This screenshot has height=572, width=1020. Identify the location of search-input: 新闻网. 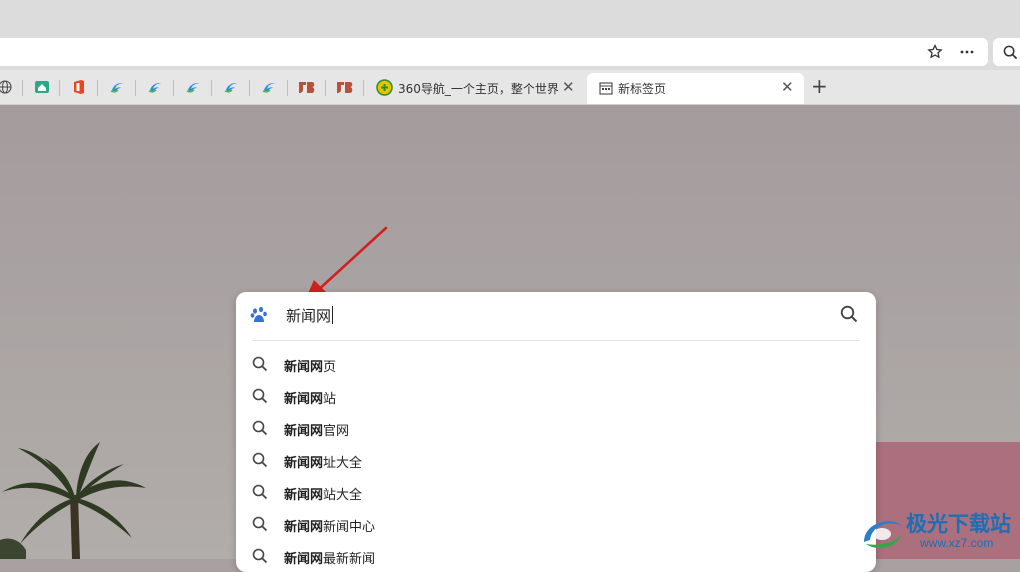
(310, 315).